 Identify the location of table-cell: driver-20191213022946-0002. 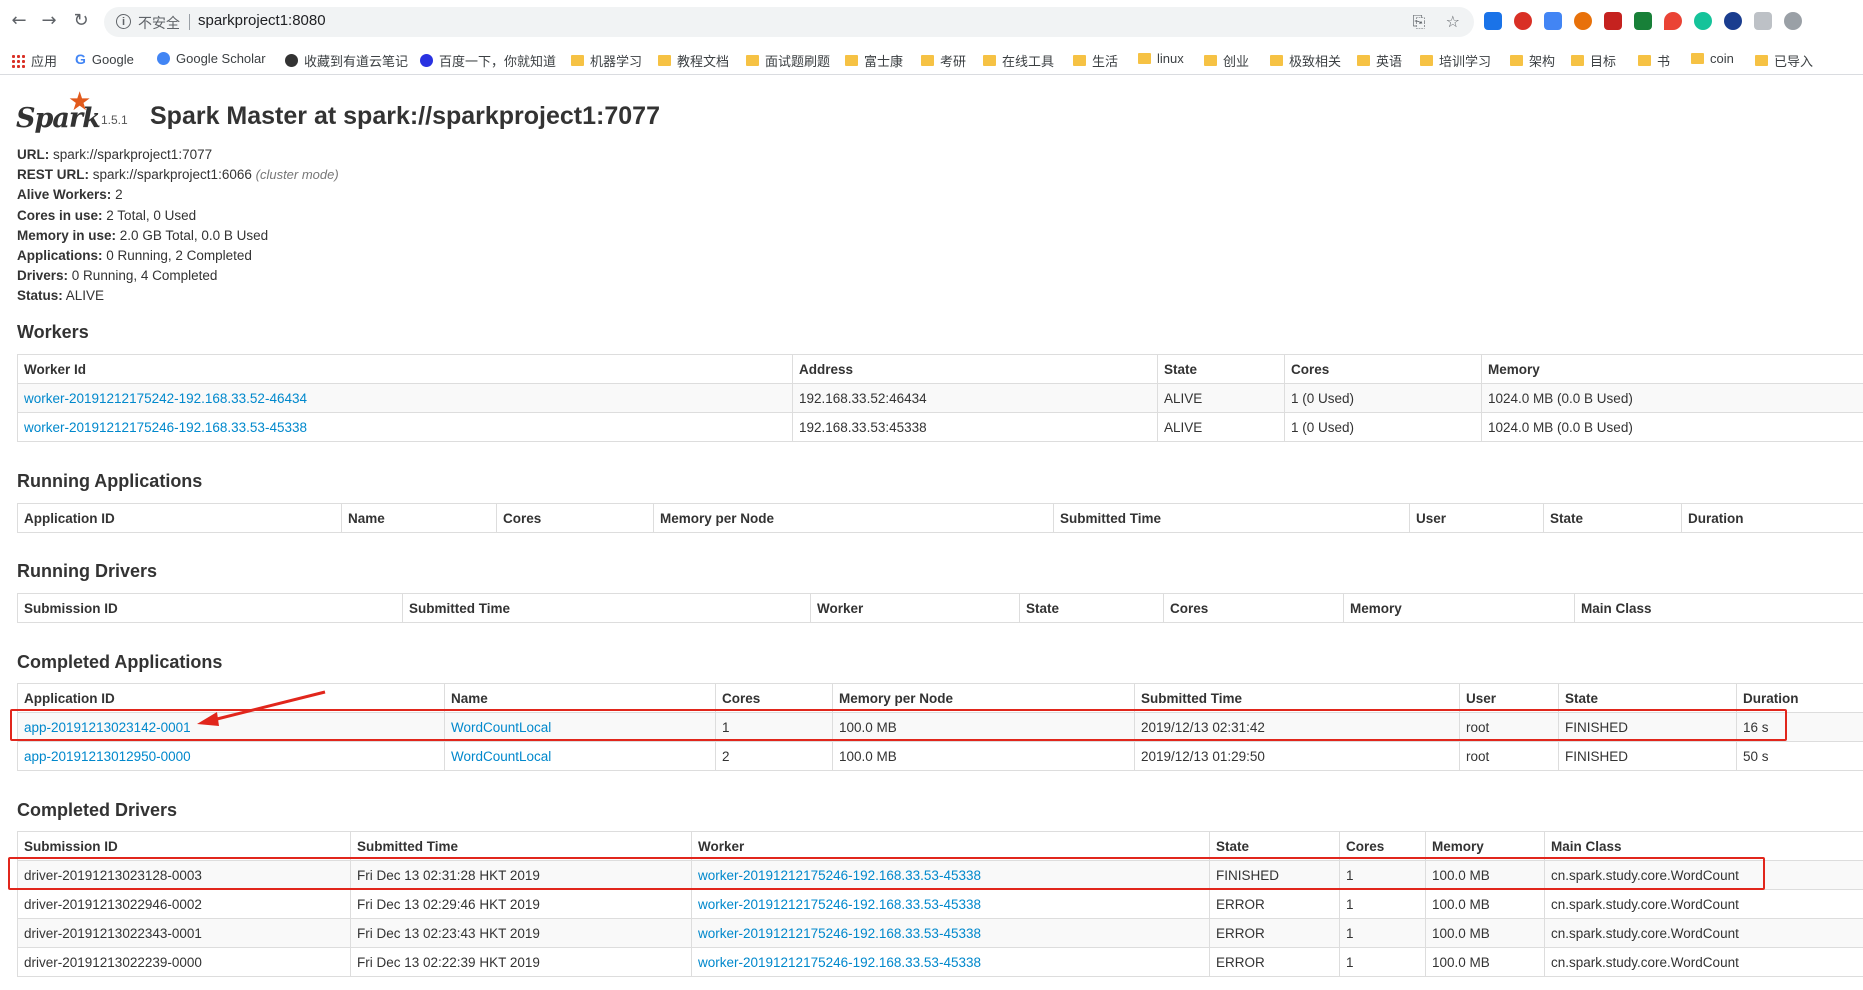
(184, 904).